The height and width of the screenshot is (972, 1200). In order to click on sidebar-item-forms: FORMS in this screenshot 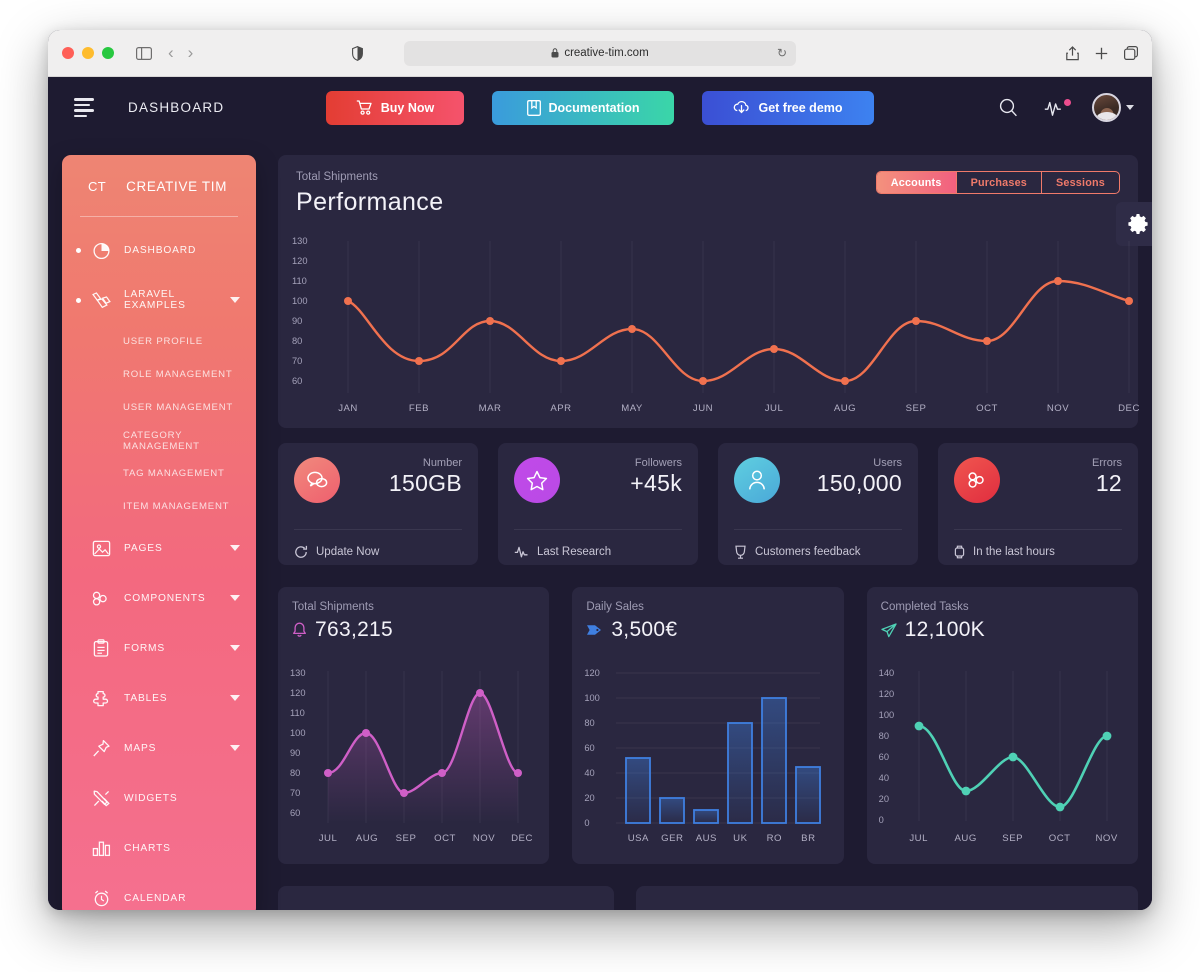, I will do `click(159, 648)`.